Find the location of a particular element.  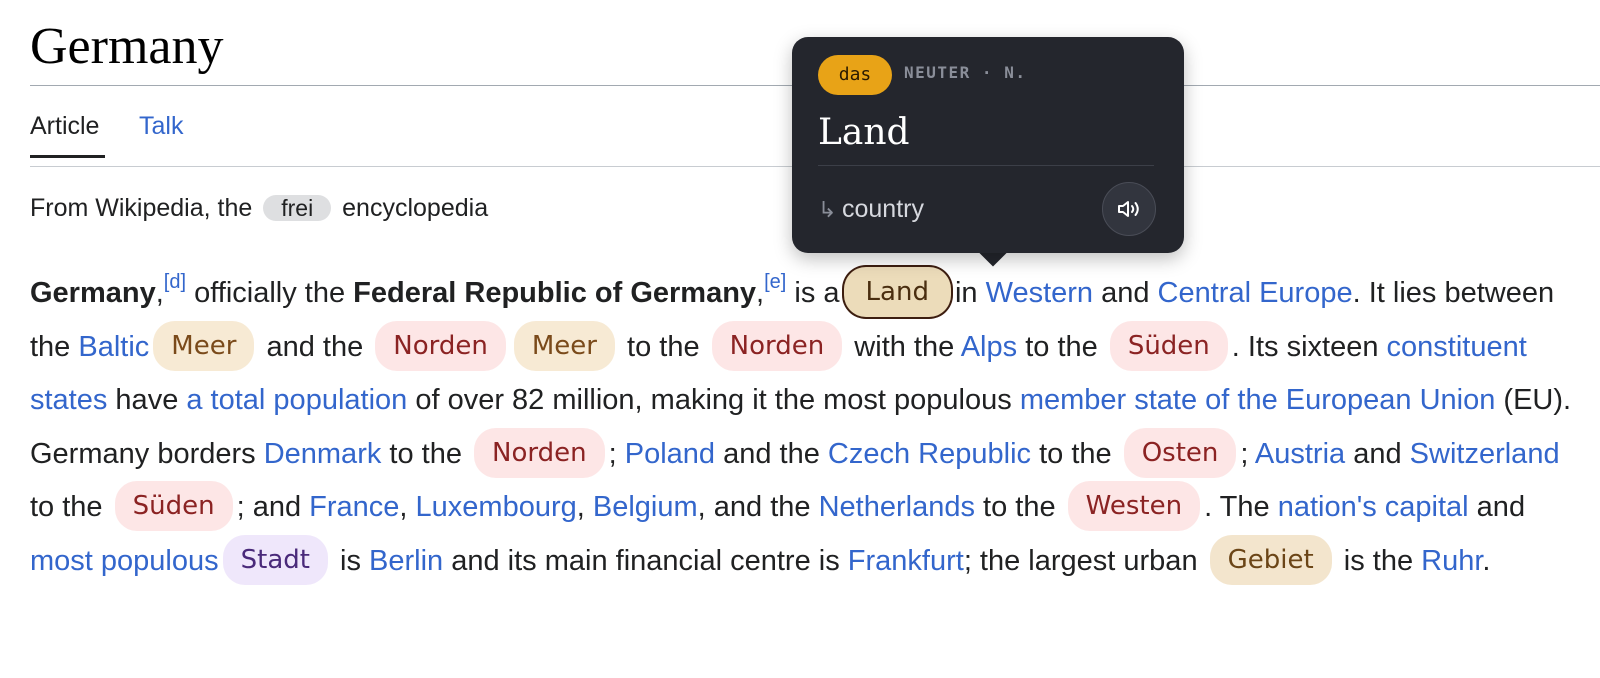

text: , and the is located at coordinates (758, 507).